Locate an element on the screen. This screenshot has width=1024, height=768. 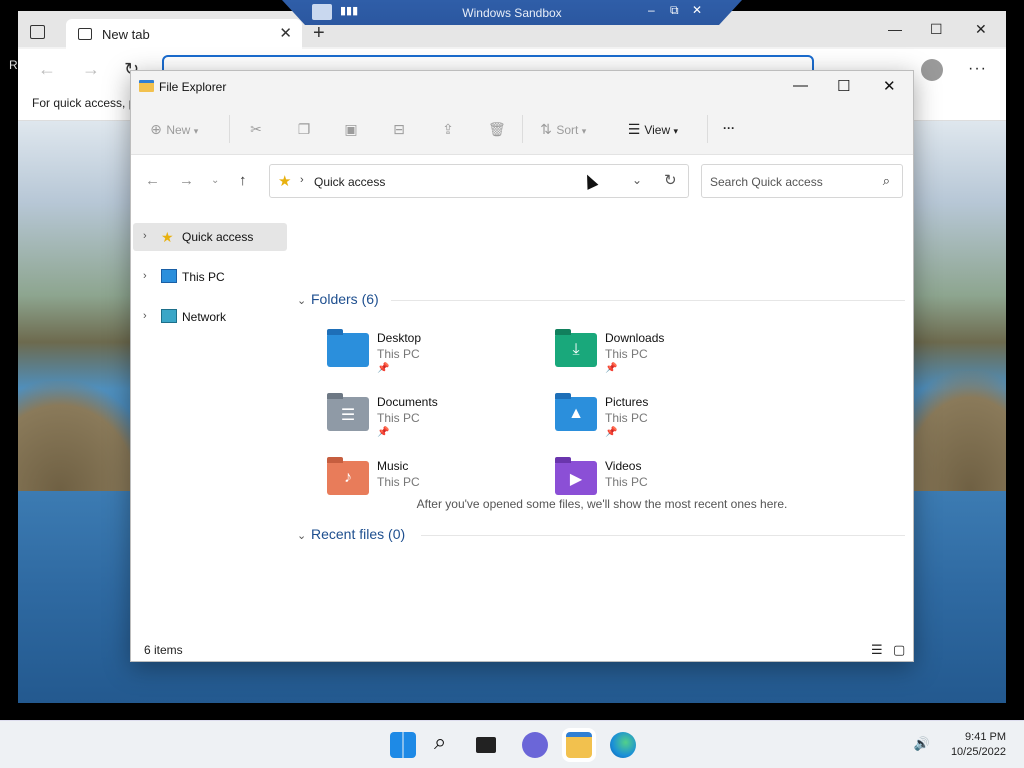
sandbox-minimize-button: – is located at coordinates (651, 10).